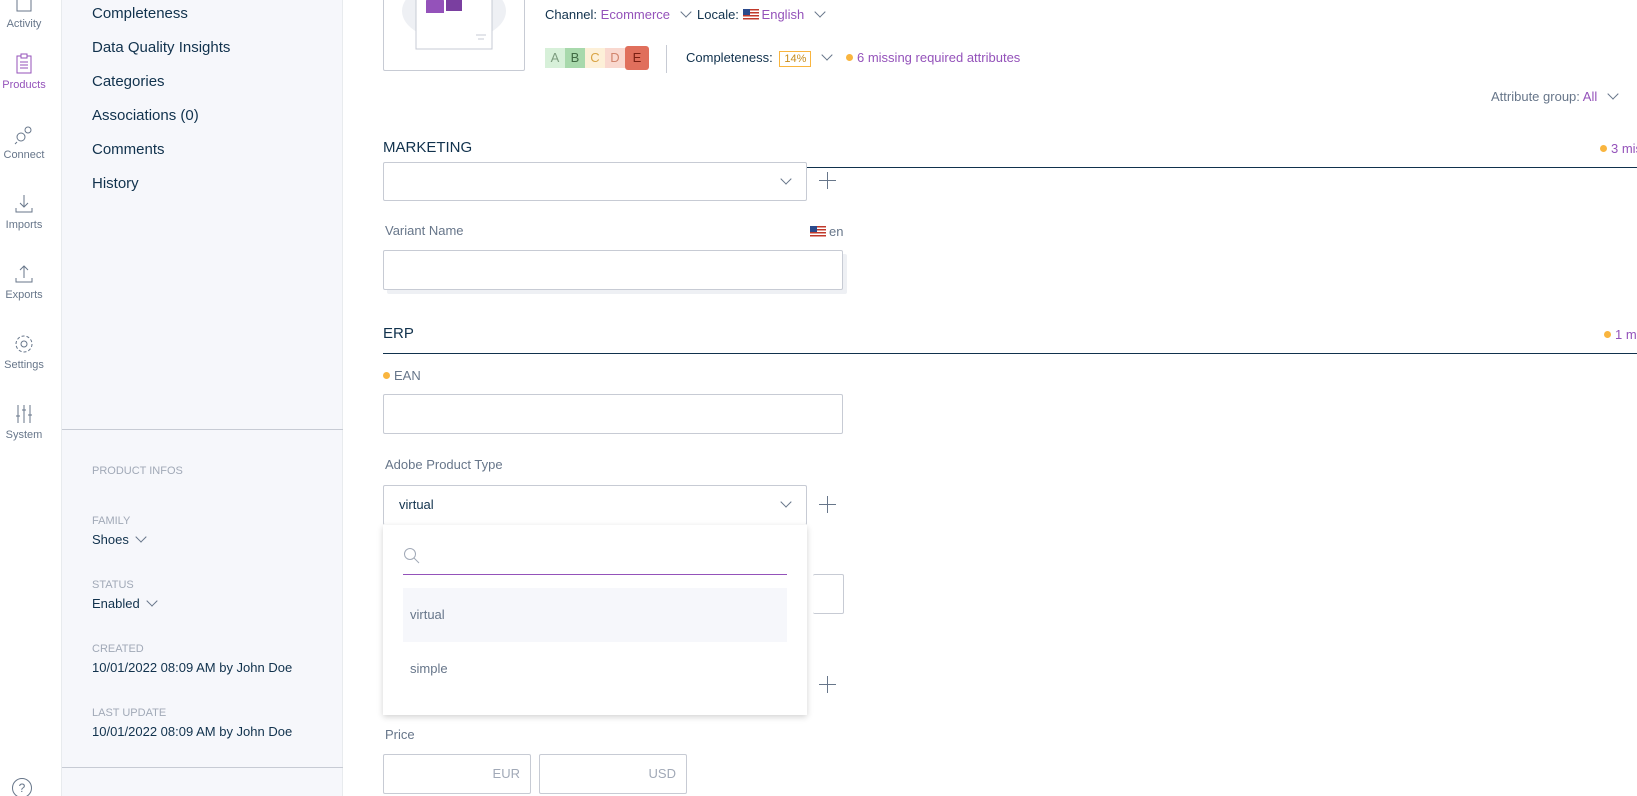 Image resolution: width=1637 pixels, height=796 pixels. I want to click on channel-value: Ecommerce, so click(635, 14).